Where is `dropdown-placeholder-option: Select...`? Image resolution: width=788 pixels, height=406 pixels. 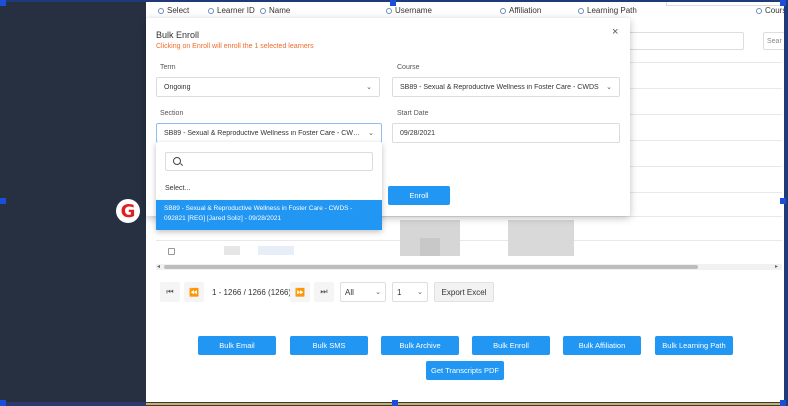
dropdown-placeholder-option: Select... is located at coordinates (177, 188).